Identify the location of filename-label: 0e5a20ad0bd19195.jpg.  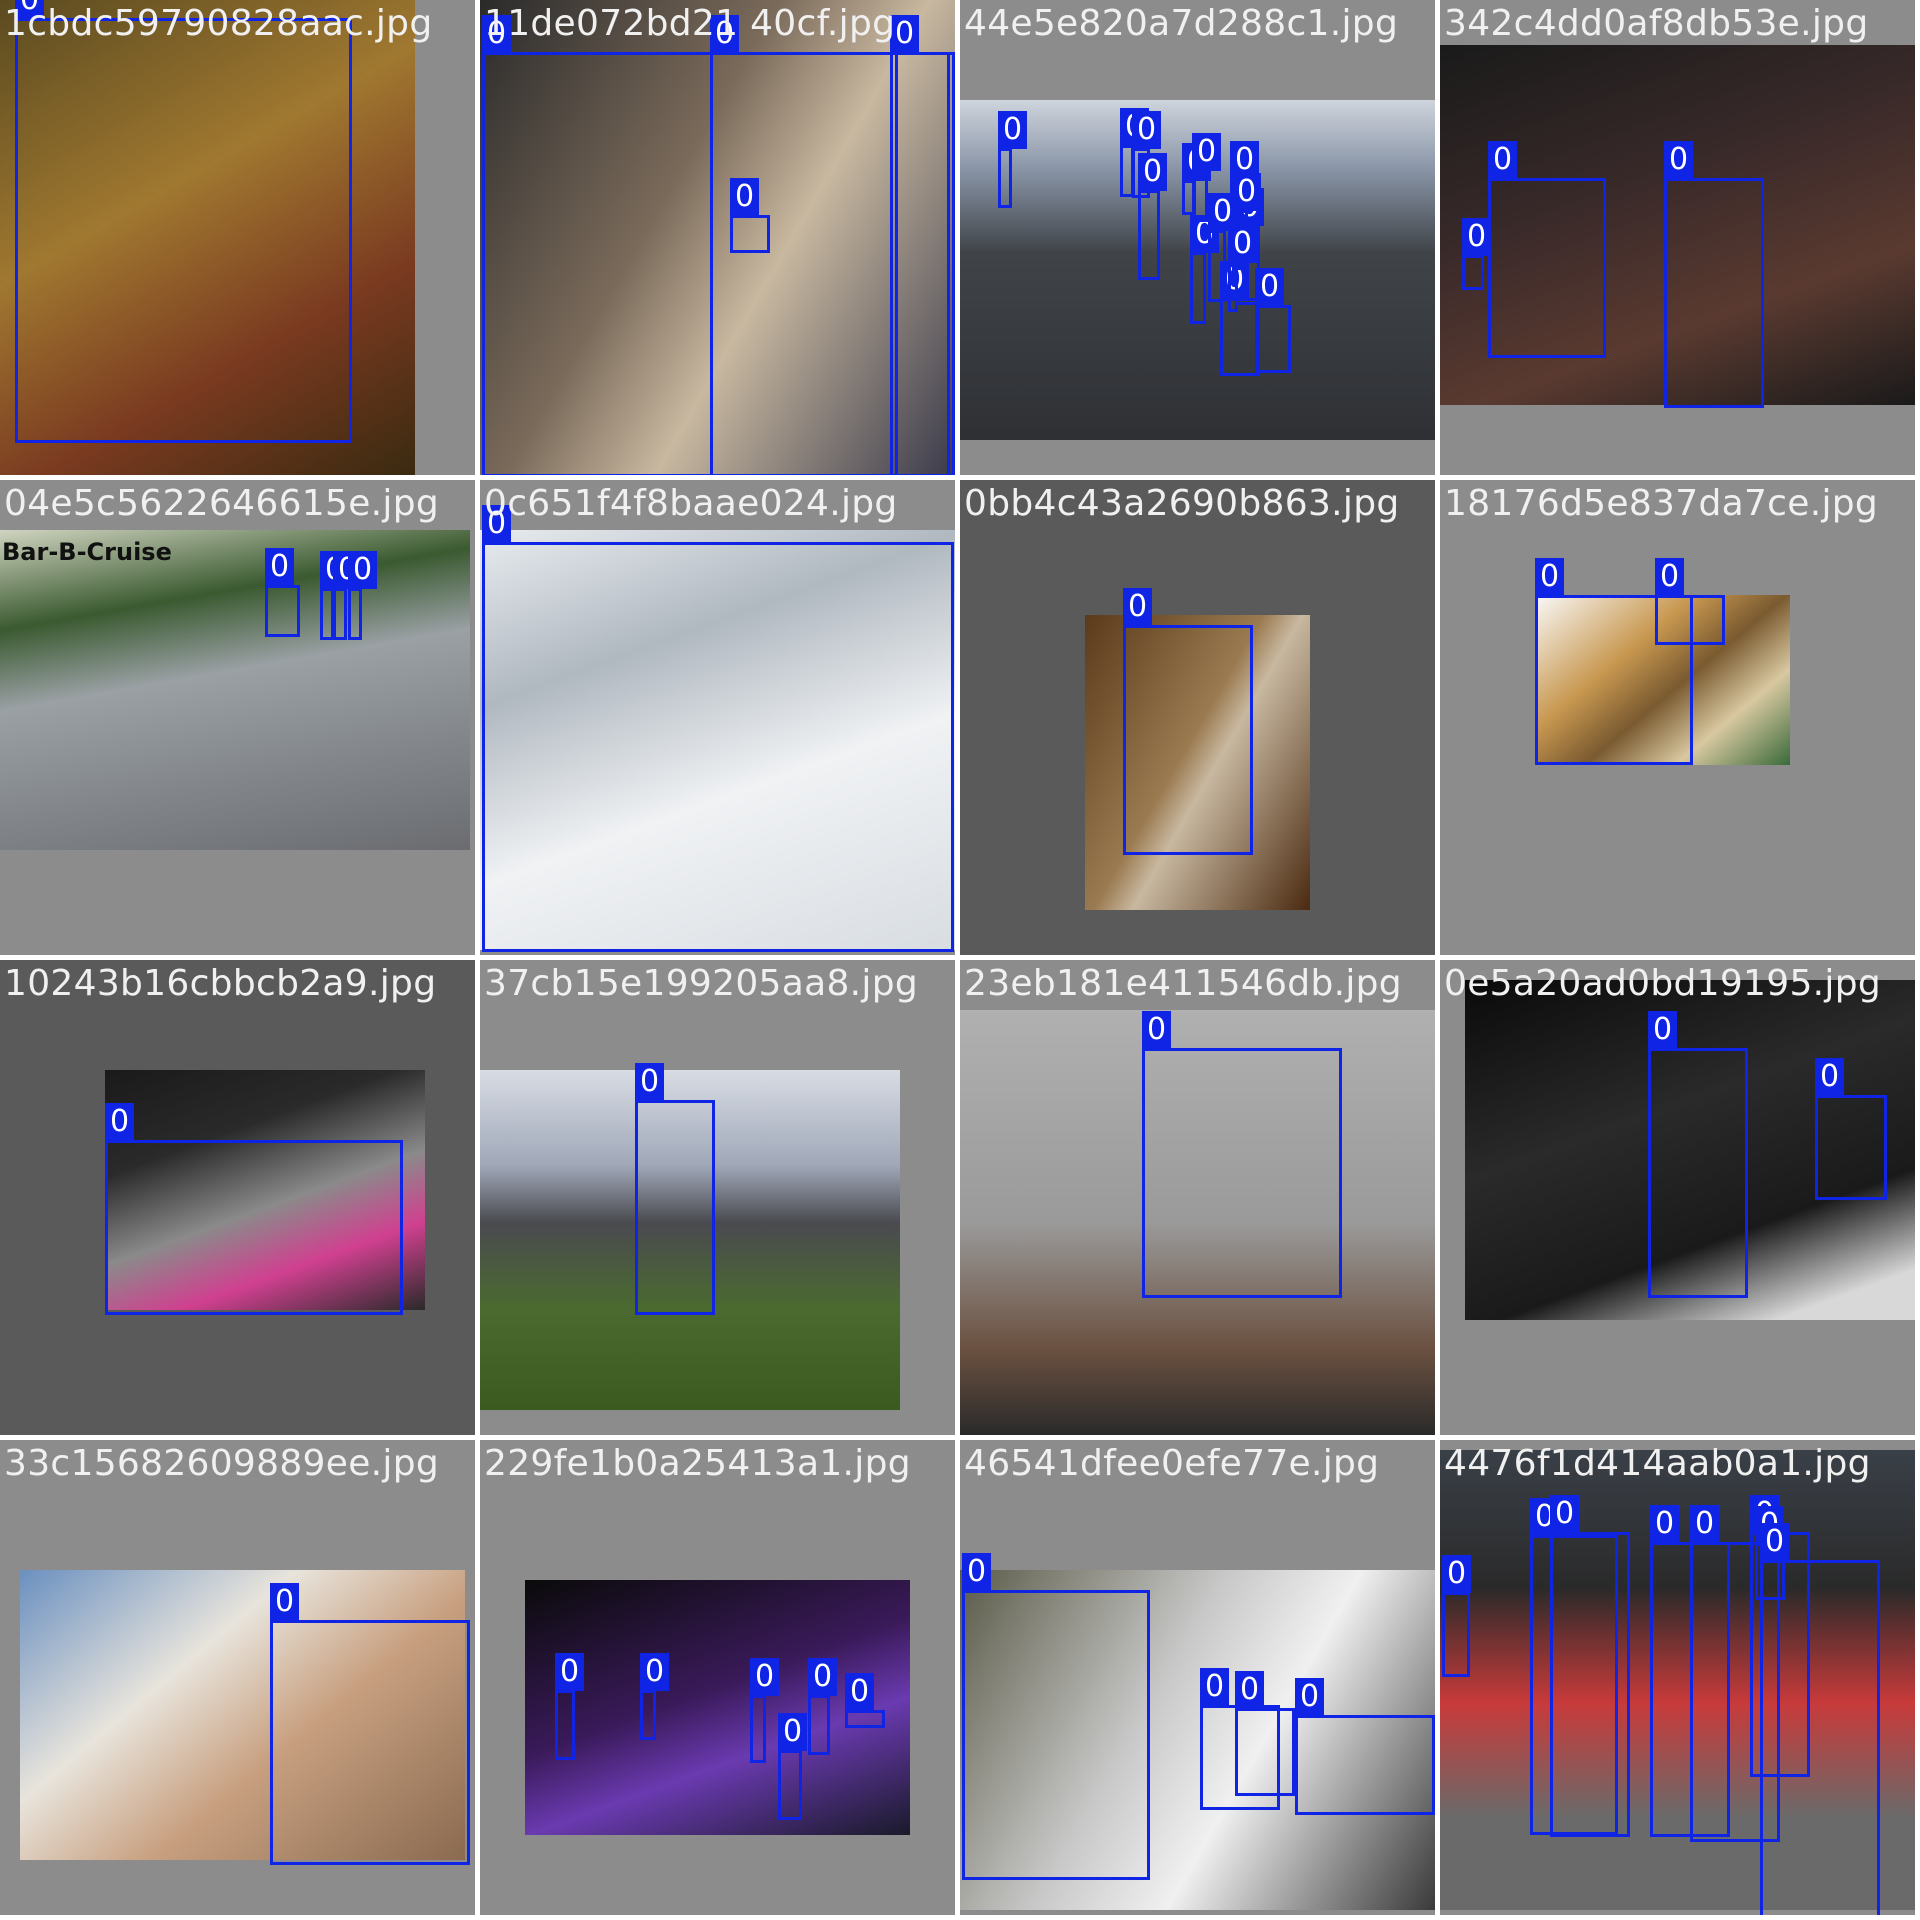
(1663, 983).